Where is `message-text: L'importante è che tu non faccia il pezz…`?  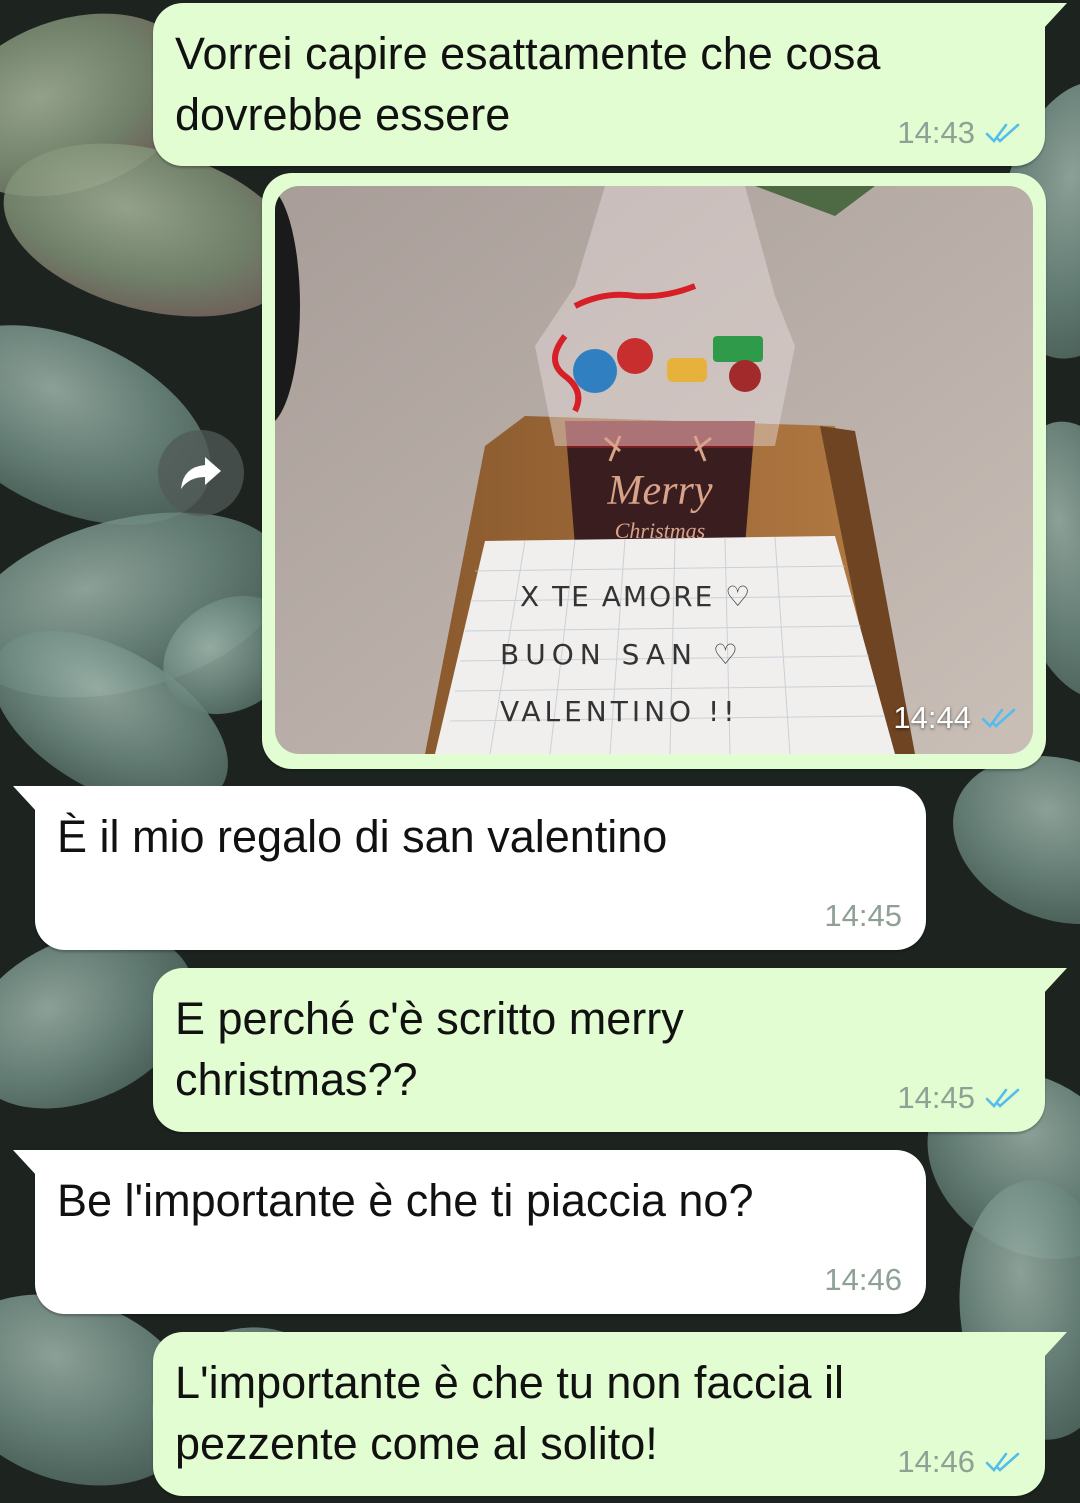
message-text: L'importante è che tu non faccia il pezz… is located at coordinates (509, 1413).